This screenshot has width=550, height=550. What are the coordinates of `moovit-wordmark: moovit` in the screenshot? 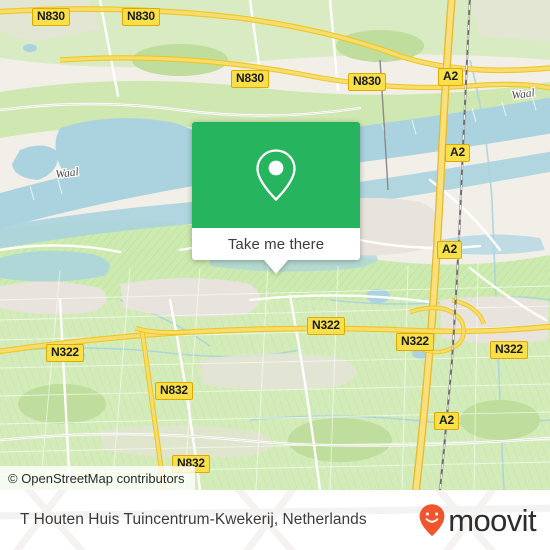 It's located at (492, 520).